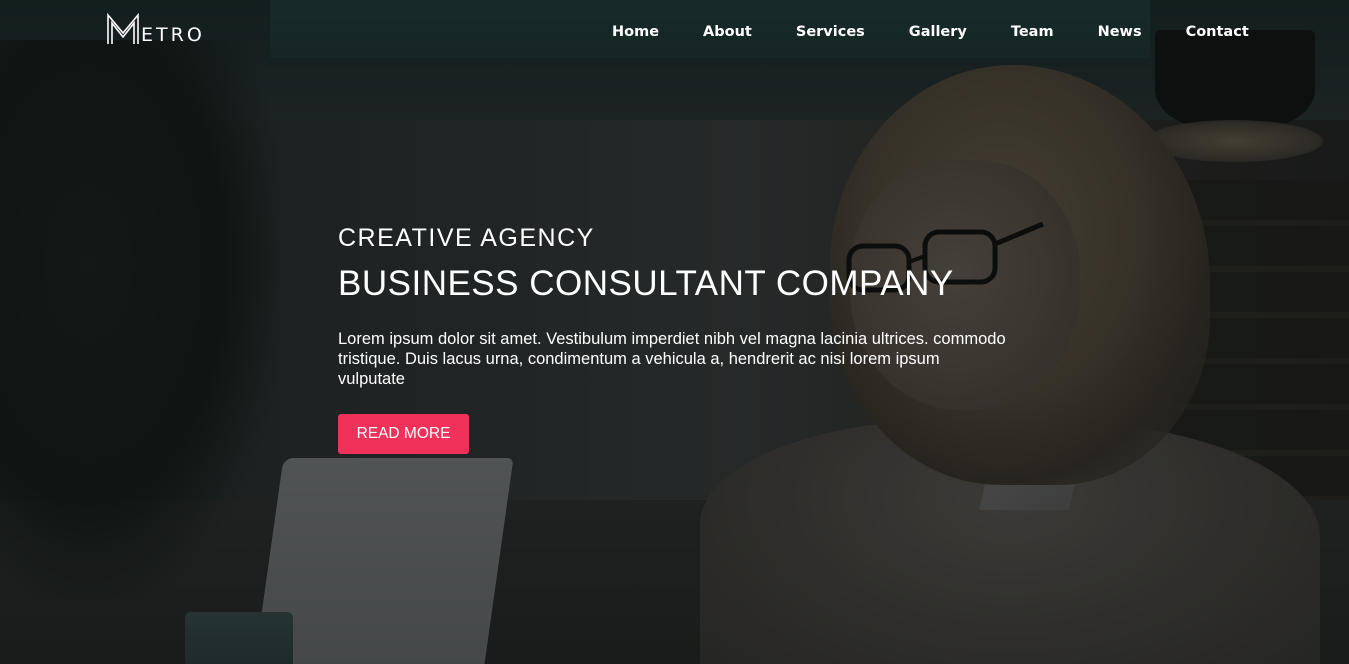  I want to click on hero-headline: BUSINESS CONSULTANT COMPANY, so click(646, 283).